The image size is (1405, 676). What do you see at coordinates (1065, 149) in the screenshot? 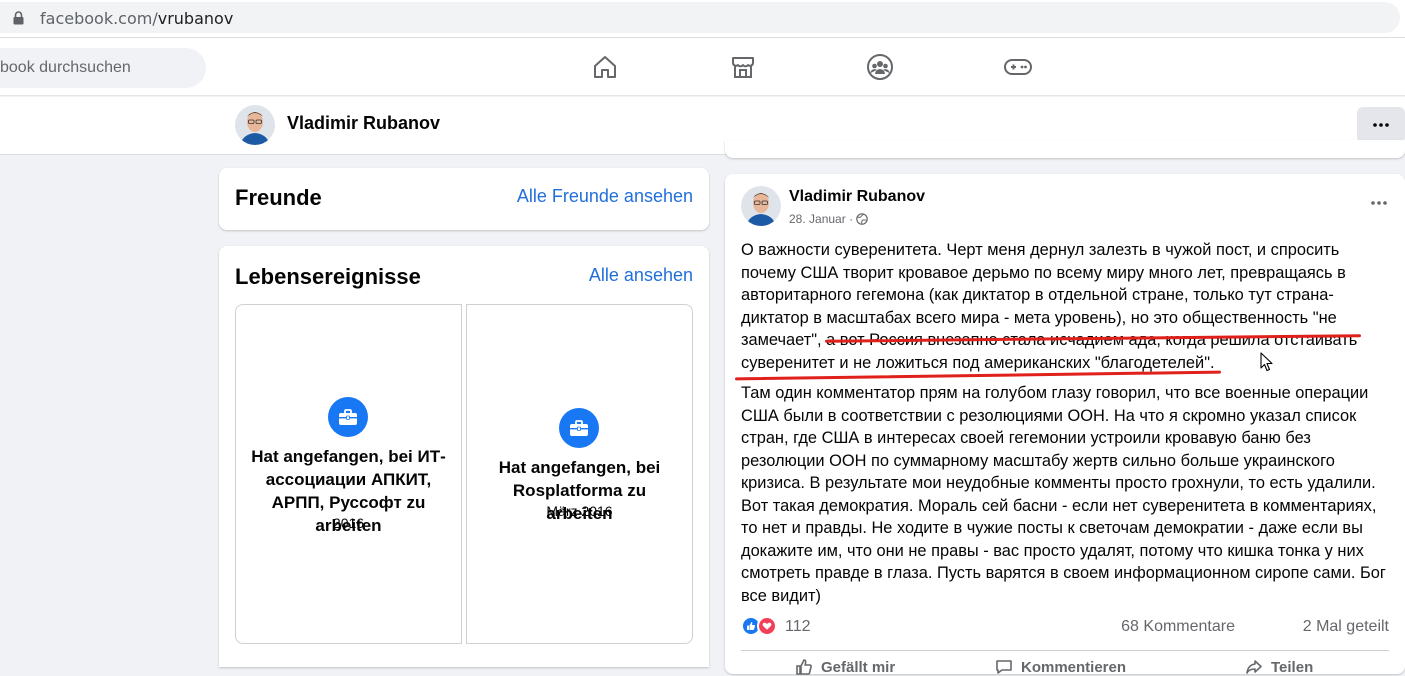
I see `previous-post-edge` at bounding box center [1065, 149].